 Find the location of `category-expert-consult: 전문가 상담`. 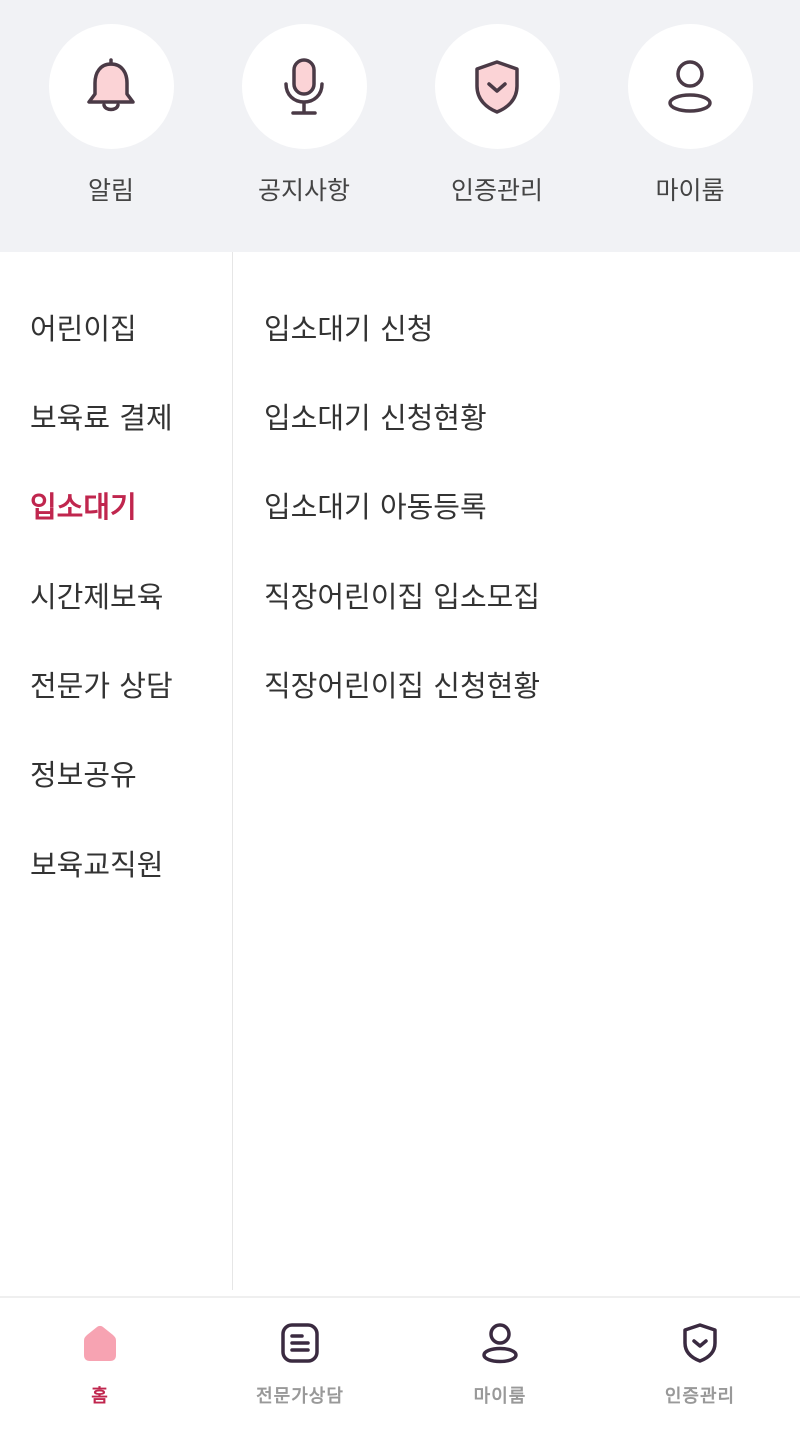

category-expert-consult: 전문가 상담 is located at coordinates (101, 684).